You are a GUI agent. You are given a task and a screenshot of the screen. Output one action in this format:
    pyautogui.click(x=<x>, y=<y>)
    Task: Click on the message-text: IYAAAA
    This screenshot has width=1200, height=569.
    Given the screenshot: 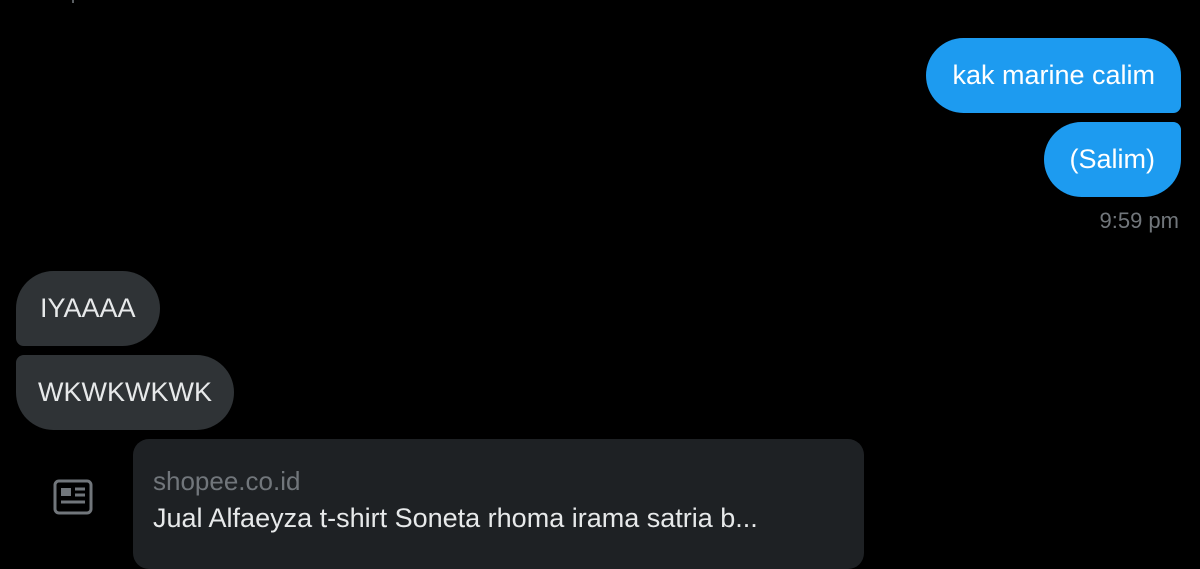 What is the action you would take?
    pyautogui.click(x=88, y=308)
    